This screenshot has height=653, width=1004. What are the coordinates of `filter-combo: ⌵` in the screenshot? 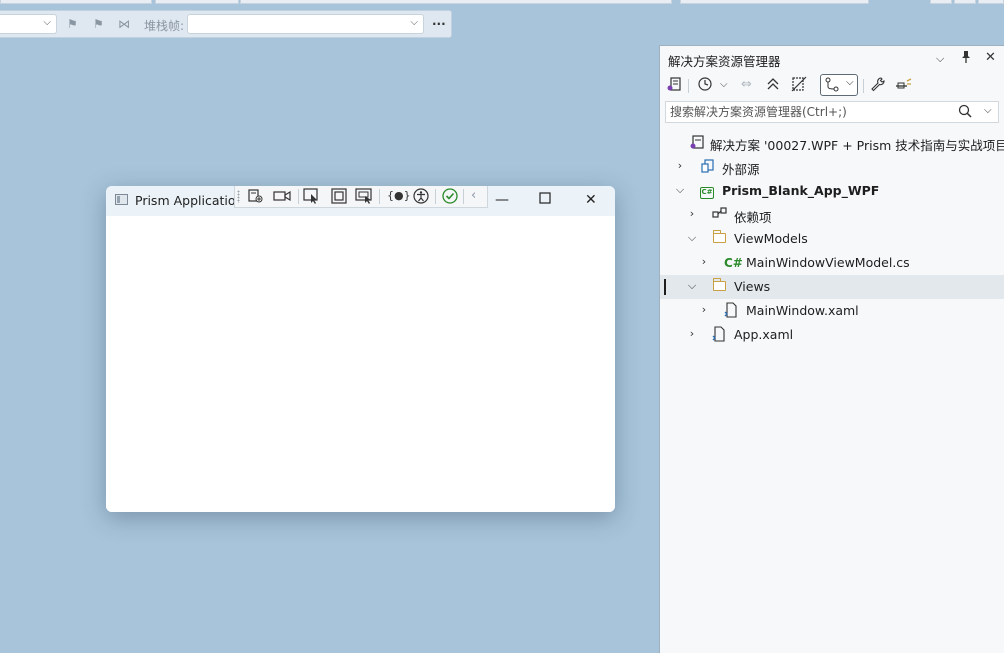 It's located at (839, 85).